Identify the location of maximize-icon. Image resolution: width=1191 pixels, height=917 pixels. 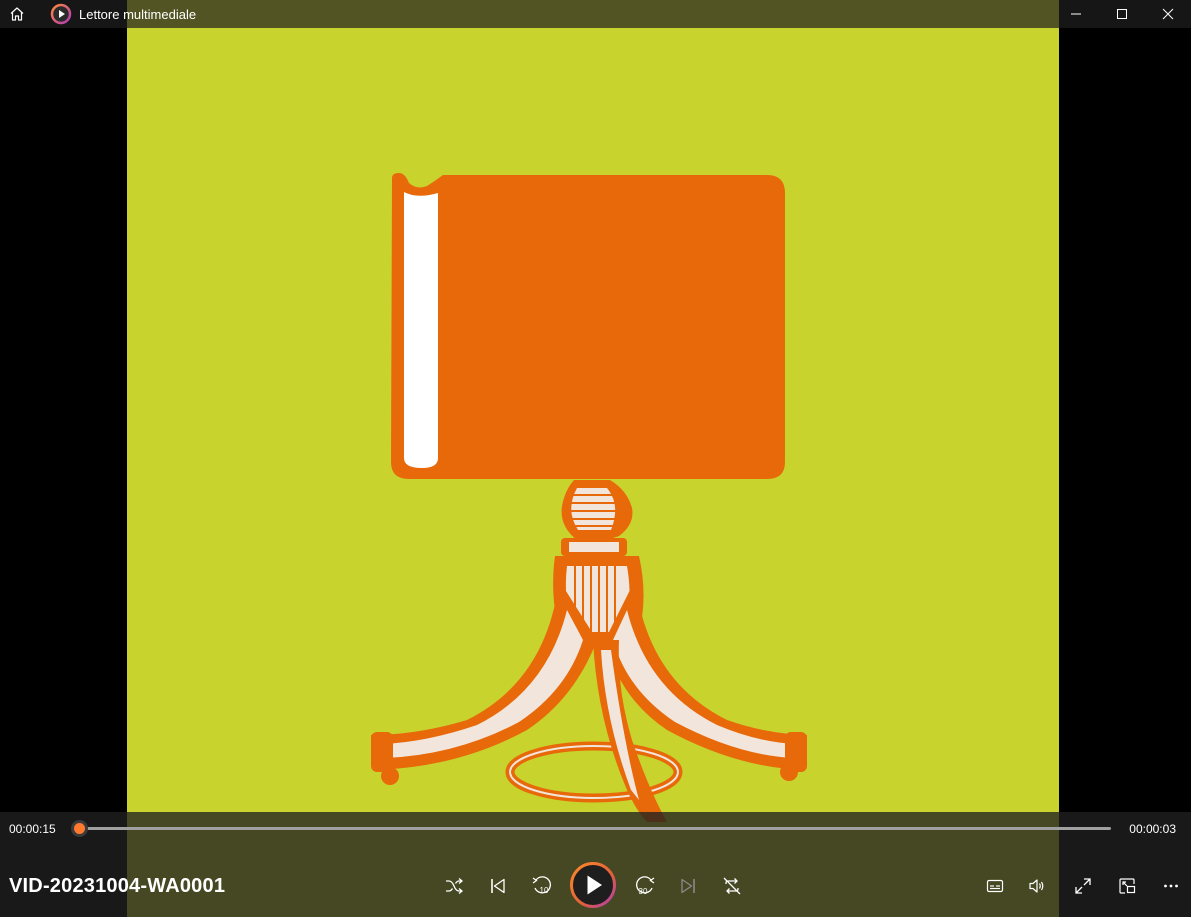
(1122, 14).